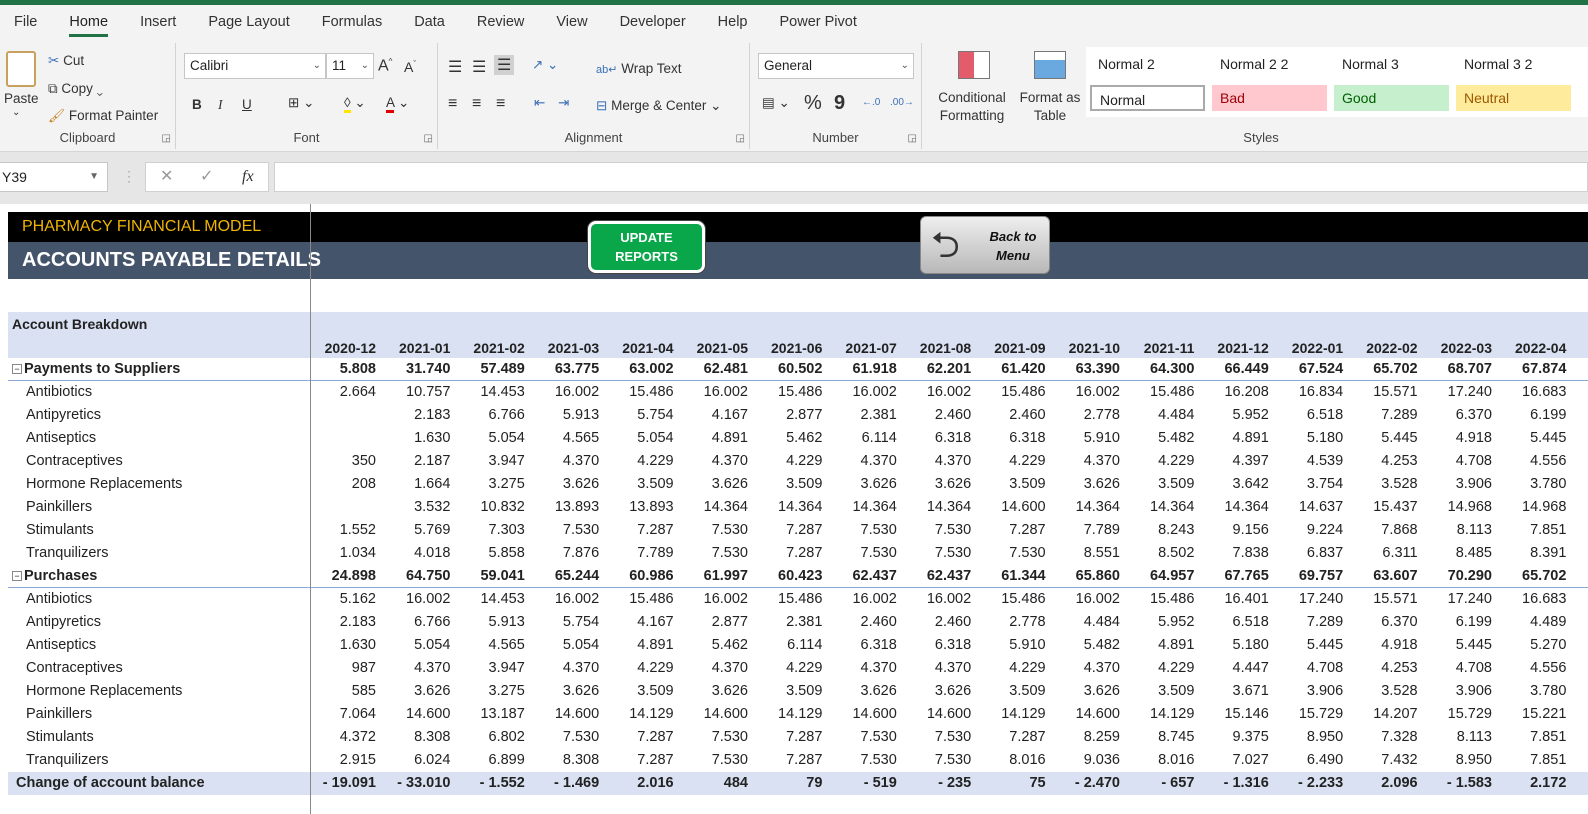 This screenshot has height=814, width=1588. Describe the element at coordinates (1463, 369) in the screenshot. I see `cell-value: 68.707` at that location.